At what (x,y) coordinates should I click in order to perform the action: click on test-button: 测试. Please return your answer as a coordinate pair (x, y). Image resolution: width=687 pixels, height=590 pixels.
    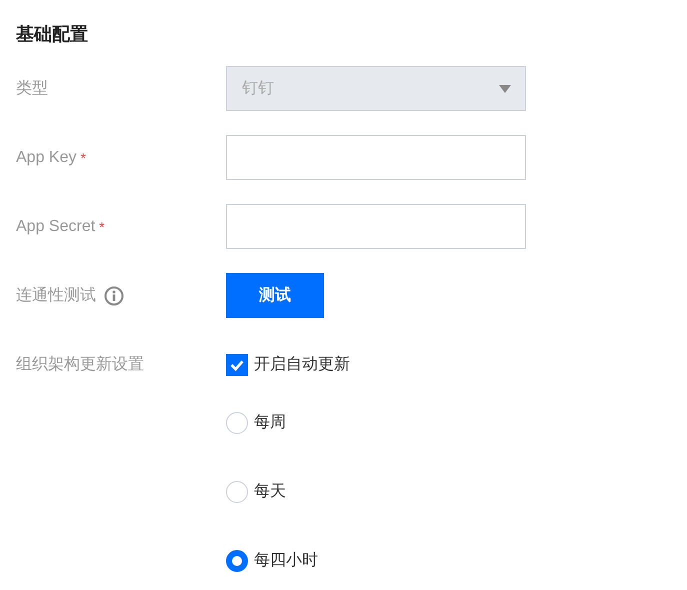
    Looking at the image, I should click on (275, 295).